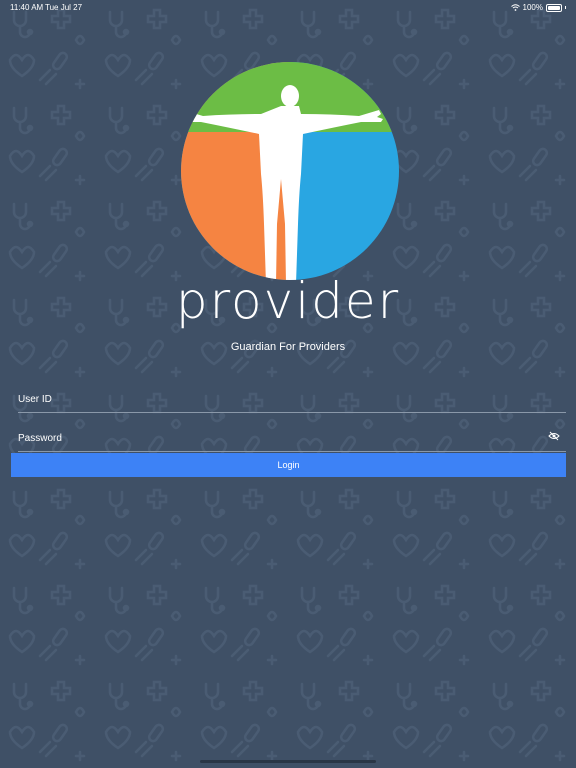 The image size is (576, 768). I want to click on user-id-field, so click(292, 401).